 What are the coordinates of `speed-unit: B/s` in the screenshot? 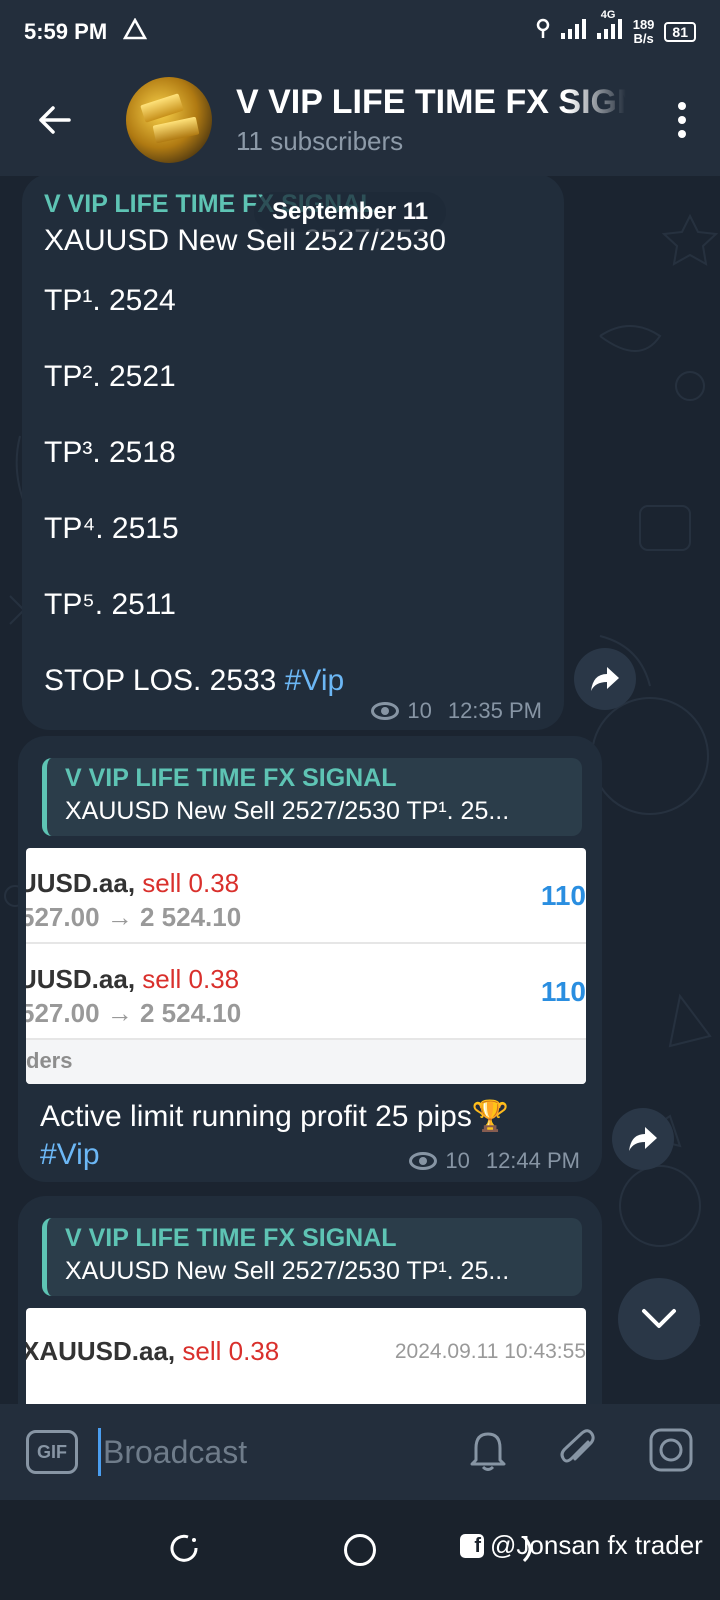 It's located at (643, 38).